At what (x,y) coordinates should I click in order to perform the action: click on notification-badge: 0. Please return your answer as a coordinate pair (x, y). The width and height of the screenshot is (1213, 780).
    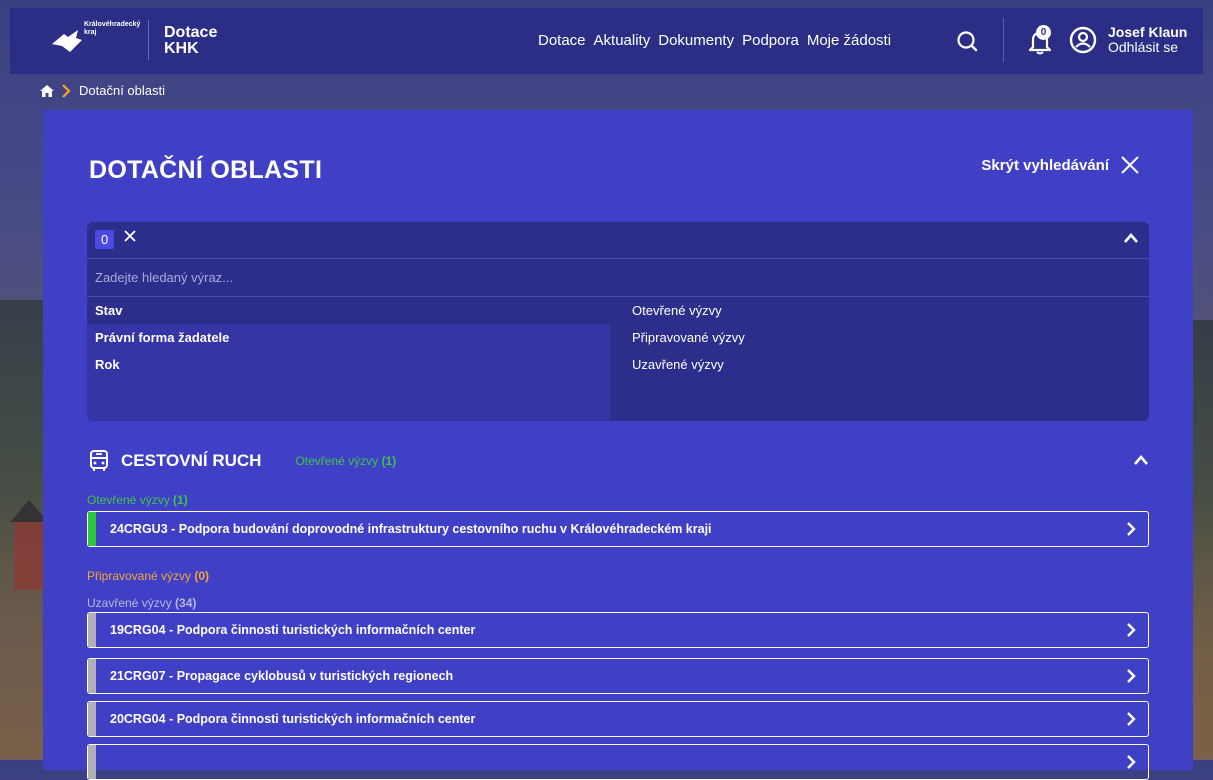
    Looking at the image, I should click on (1043, 32).